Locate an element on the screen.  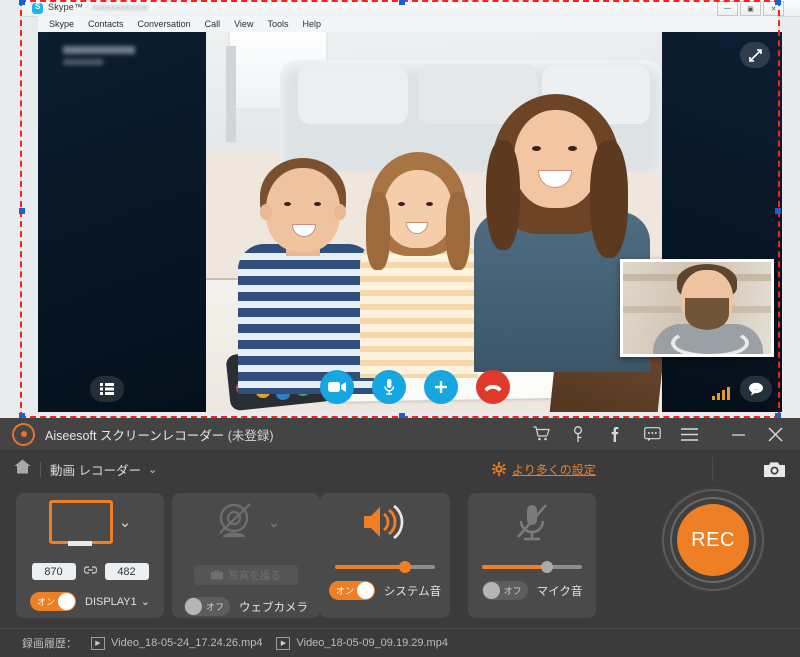
webcam-disabled-icon is located at coordinates (237, 522).